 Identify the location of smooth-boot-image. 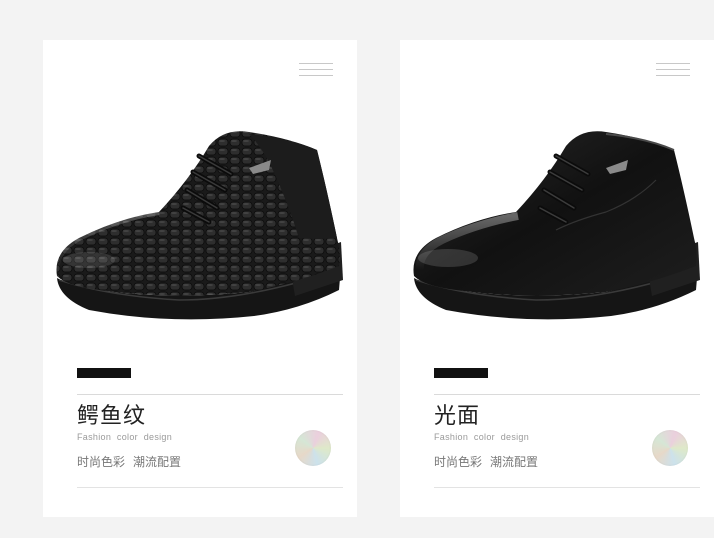
(556, 225).